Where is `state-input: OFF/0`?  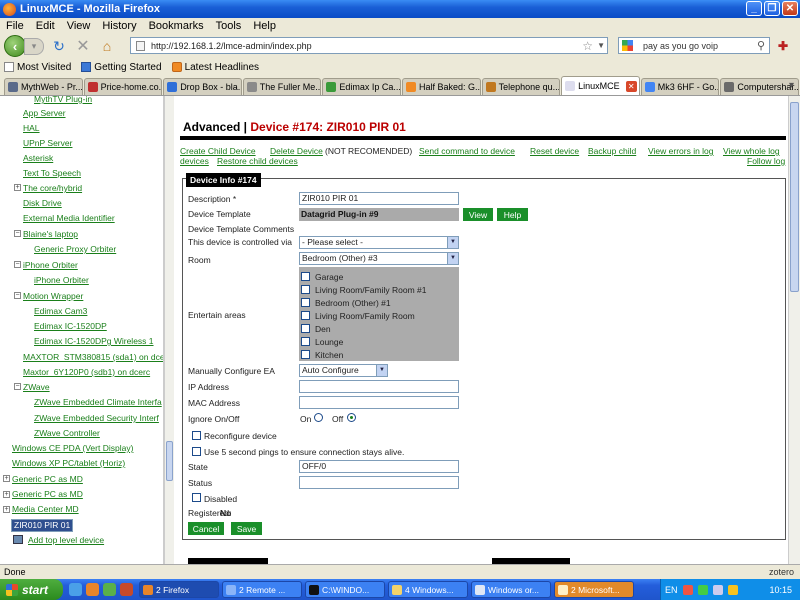
state-input: OFF/0 is located at coordinates (379, 466).